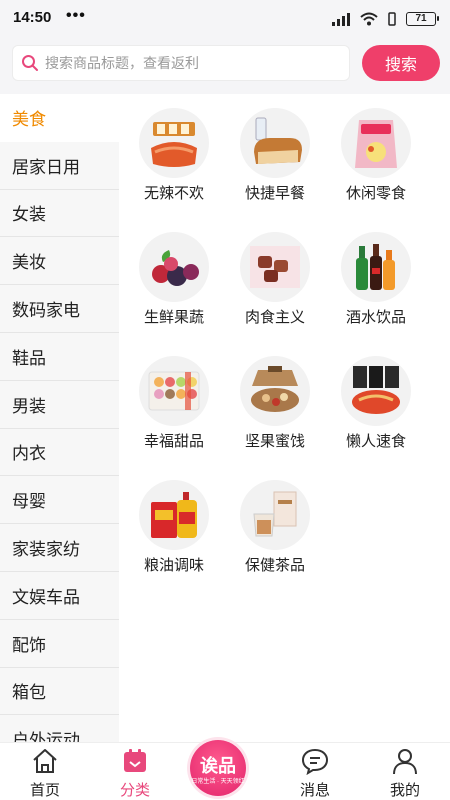  What do you see at coordinates (274, 565) in the screenshot?
I see `subcategory-label: 保健茶品` at bounding box center [274, 565].